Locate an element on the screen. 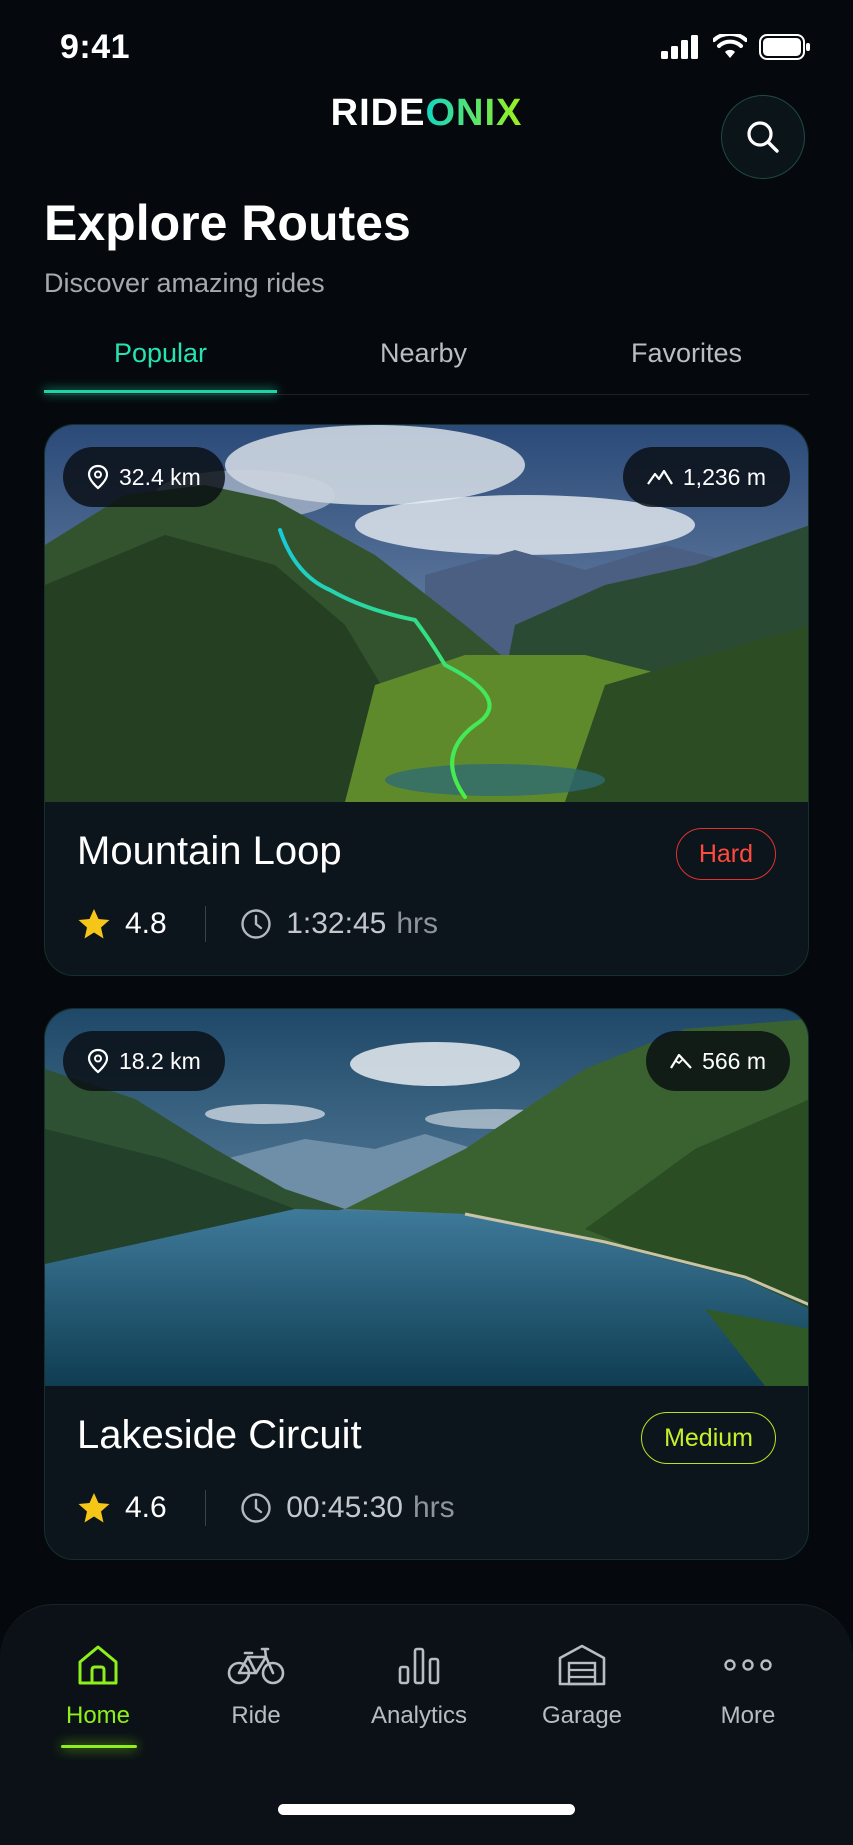 This screenshot has height=1845, width=853. page-subtitle: Discover amazing rides is located at coordinates (184, 283).